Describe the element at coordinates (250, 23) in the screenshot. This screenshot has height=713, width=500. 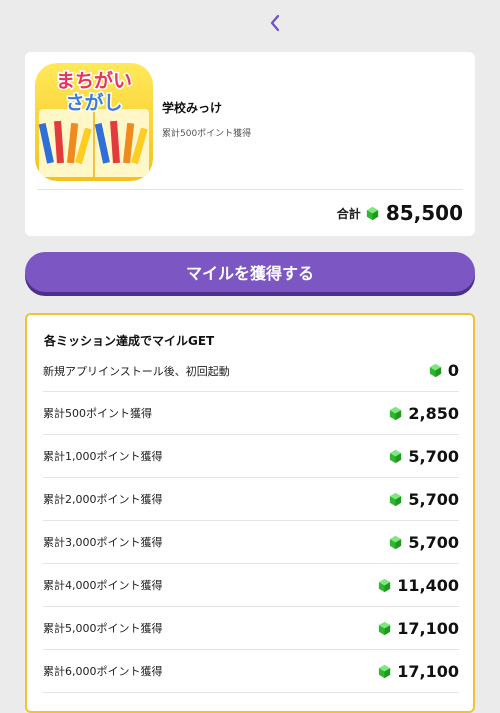
I see `top-bar` at that location.